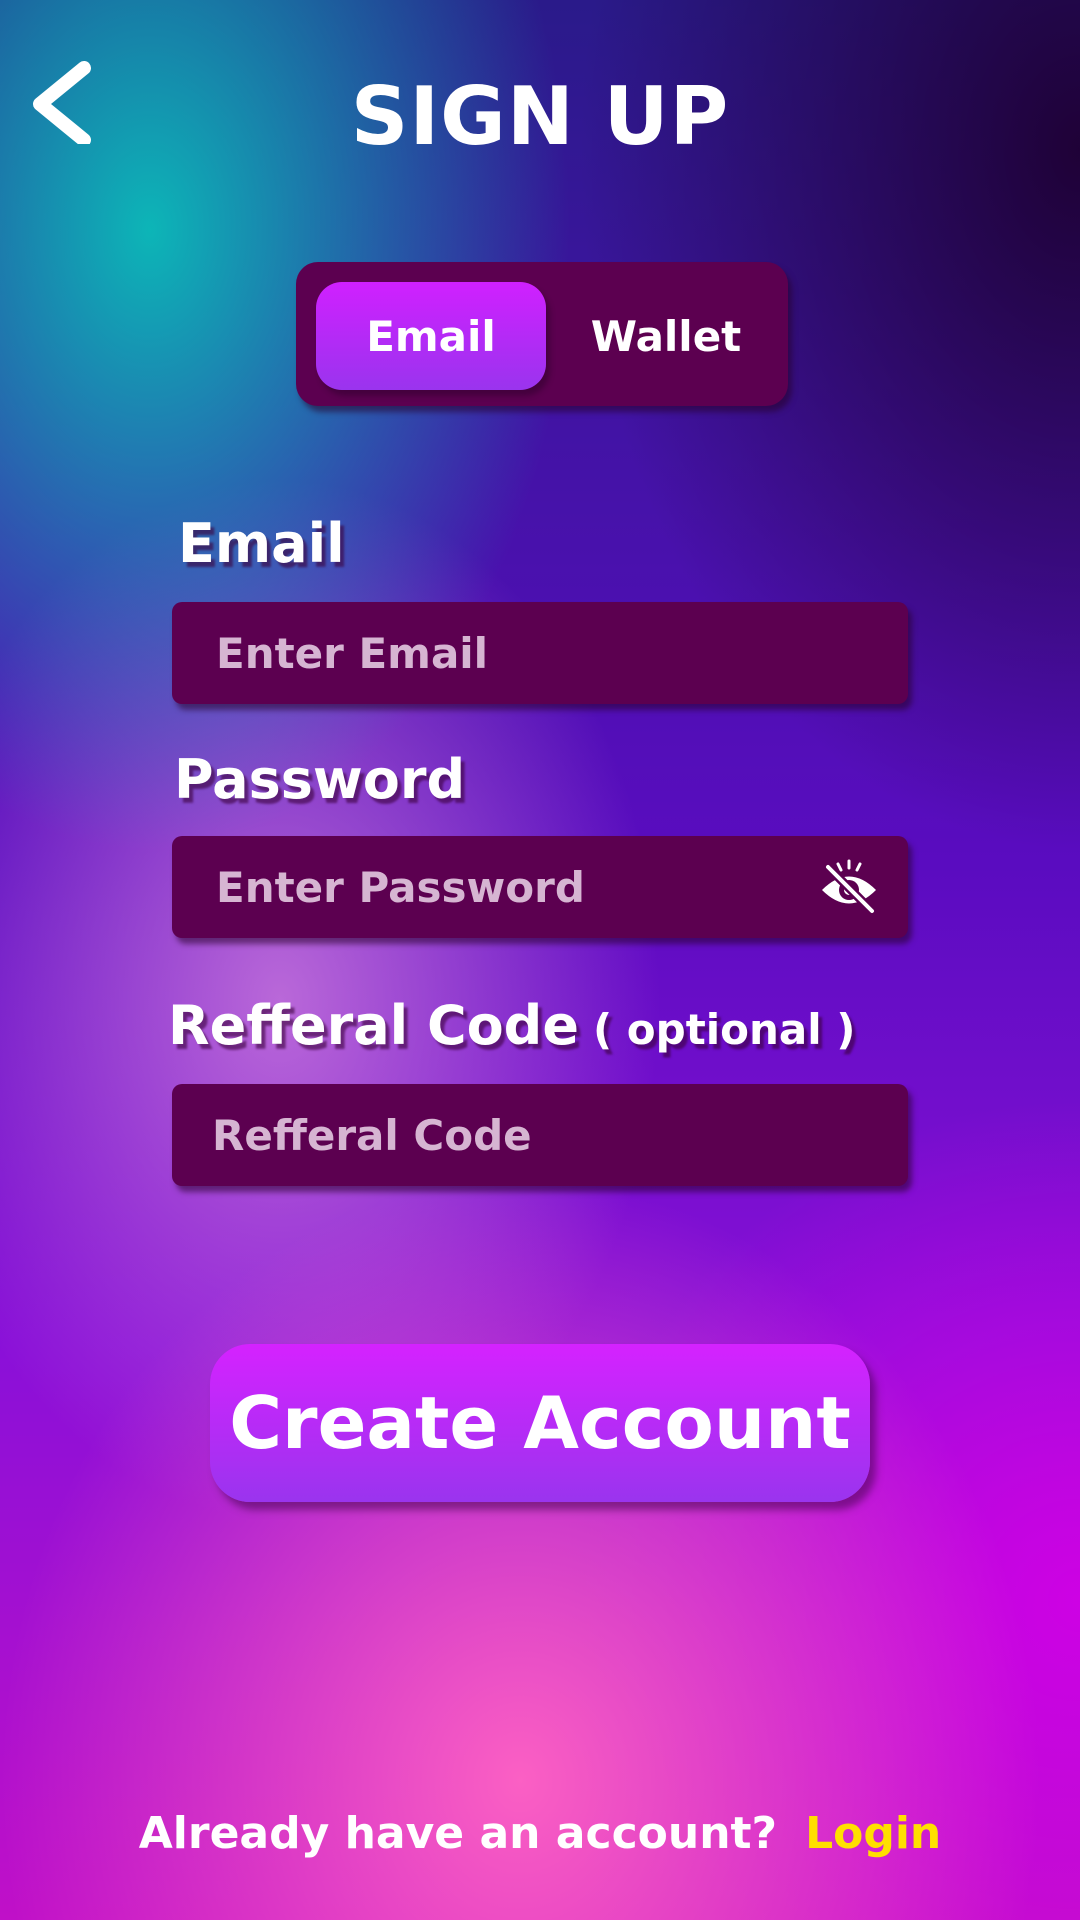 This screenshot has height=1920, width=1080. Describe the element at coordinates (373, 1025) in the screenshot. I see `referral-label-text: Refferal Code` at that location.